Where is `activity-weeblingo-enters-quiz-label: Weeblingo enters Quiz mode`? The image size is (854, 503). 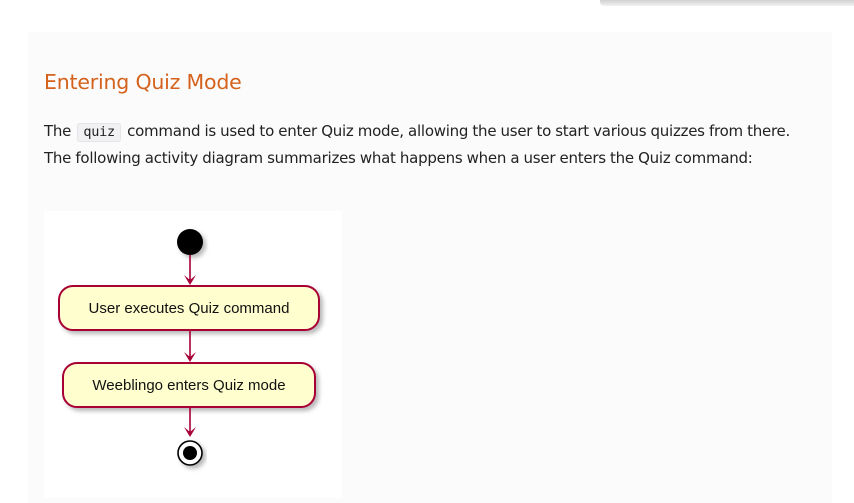
activity-weeblingo-enters-quiz-label: Weeblingo enters Quiz mode is located at coordinates (188, 385).